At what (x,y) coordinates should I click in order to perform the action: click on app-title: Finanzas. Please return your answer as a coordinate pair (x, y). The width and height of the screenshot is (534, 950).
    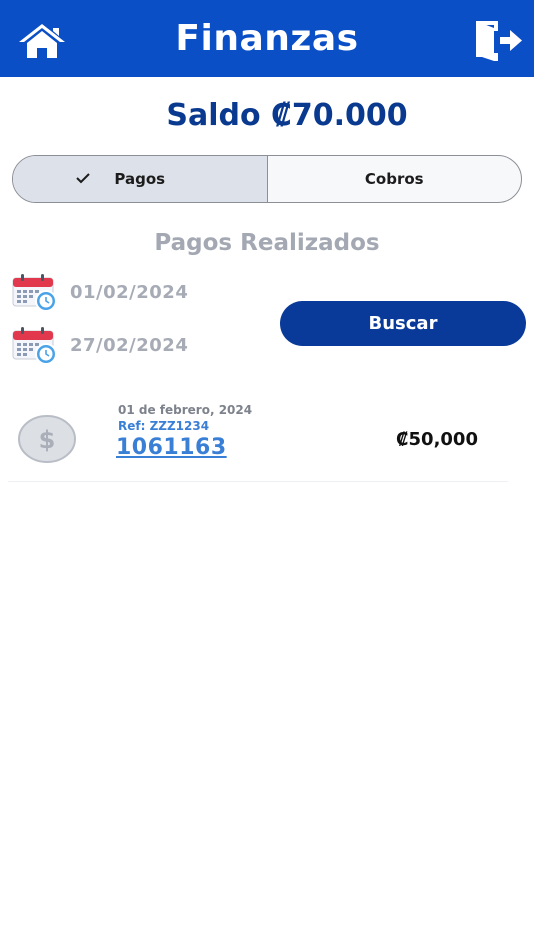
    Looking at the image, I should click on (267, 38).